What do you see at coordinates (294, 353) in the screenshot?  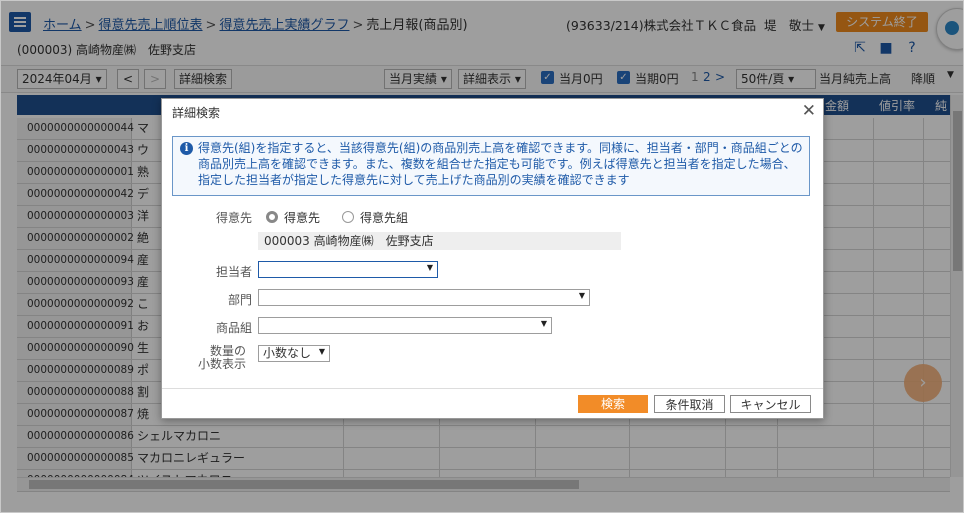 I see `decimal-display-select: 小数なし ▼` at bounding box center [294, 353].